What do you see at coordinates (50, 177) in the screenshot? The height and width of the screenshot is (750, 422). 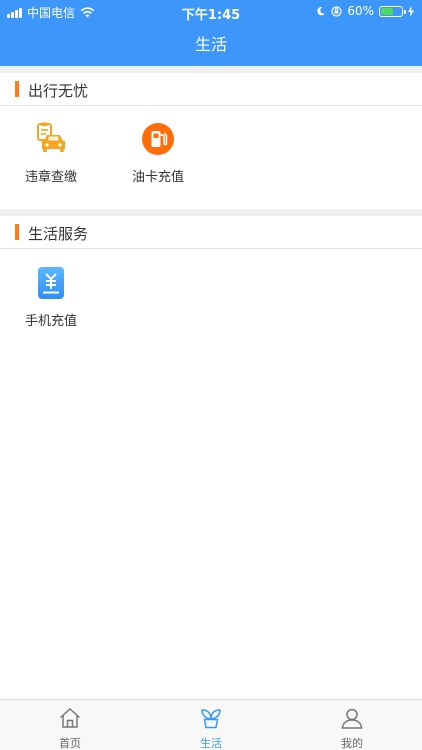 I see `grid-item-label: 违章查缴` at bounding box center [50, 177].